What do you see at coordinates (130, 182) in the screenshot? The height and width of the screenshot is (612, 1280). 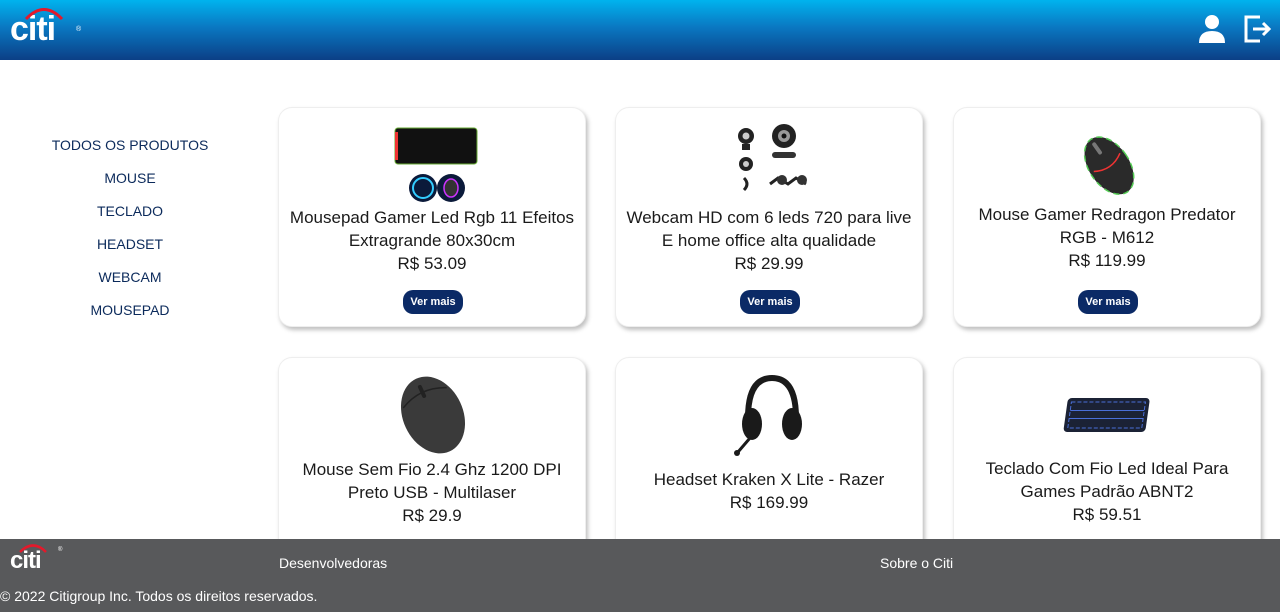 I see `sidebar-item-mouse: MOUSE` at bounding box center [130, 182].